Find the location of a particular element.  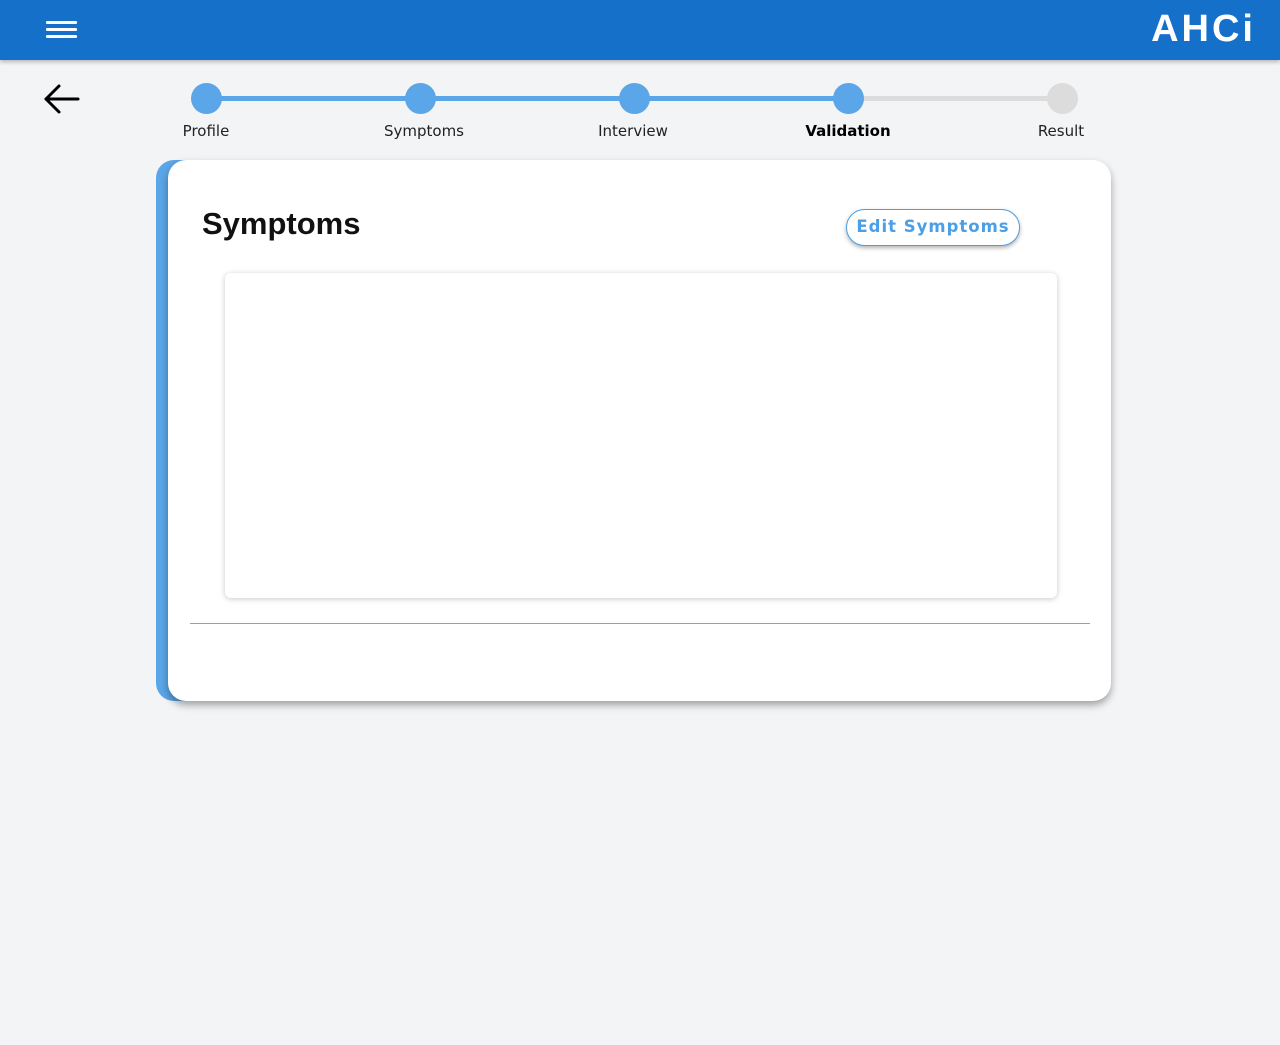

card-title: Symptoms is located at coordinates (281, 223).